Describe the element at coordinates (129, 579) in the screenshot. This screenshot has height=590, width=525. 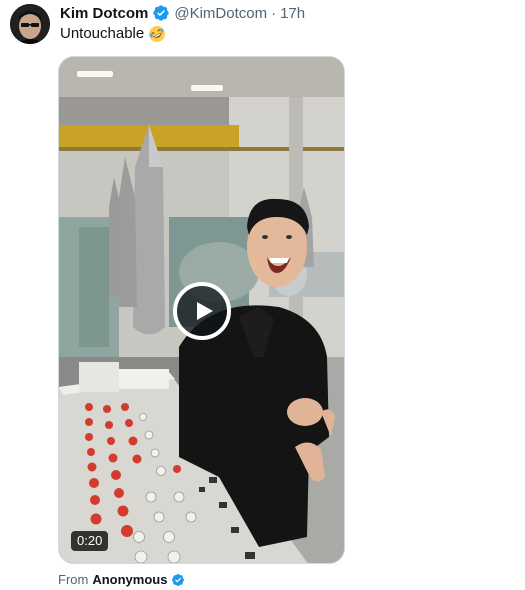
I see `attribution-source-name: Anonymous` at that location.